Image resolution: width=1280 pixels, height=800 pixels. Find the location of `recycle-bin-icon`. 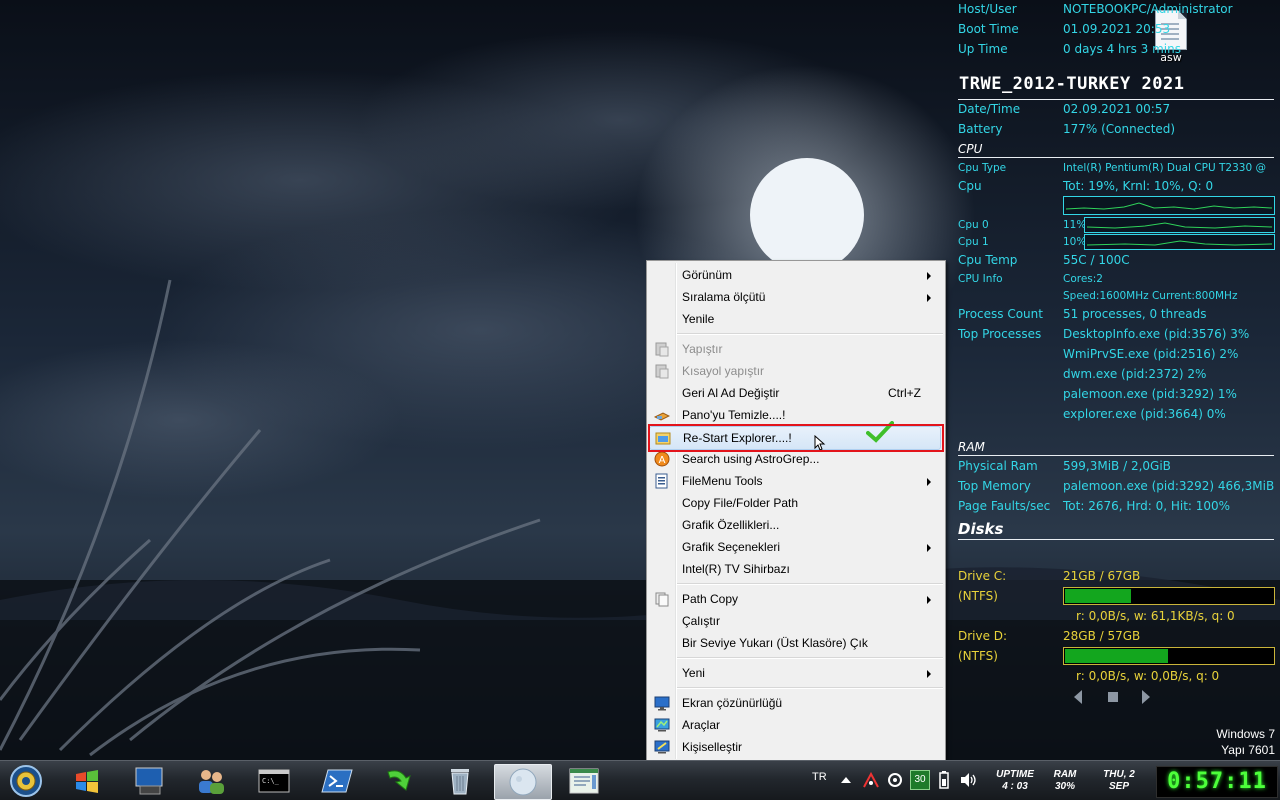

recycle-bin-icon is located at coordinates (460, 782).